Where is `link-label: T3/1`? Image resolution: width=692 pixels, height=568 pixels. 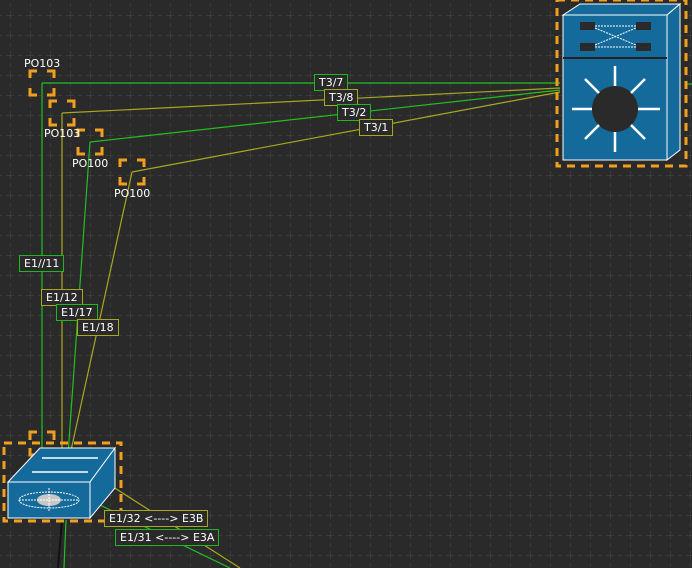
link-label: T3/1 is located at coordinates (376, 127).